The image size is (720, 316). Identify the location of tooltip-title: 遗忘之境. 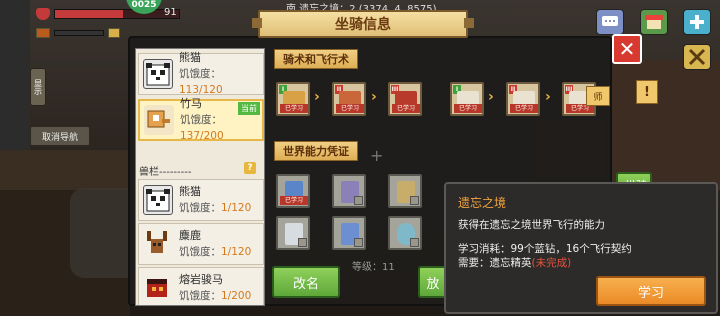
(482, 203).